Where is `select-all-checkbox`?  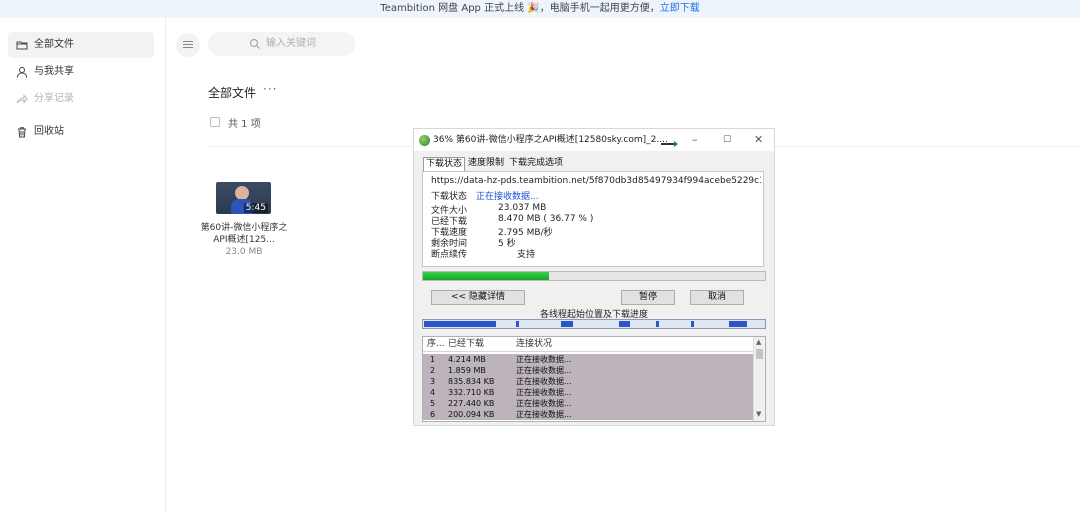 select-all-checkbox is located at coordinates (215, 122).